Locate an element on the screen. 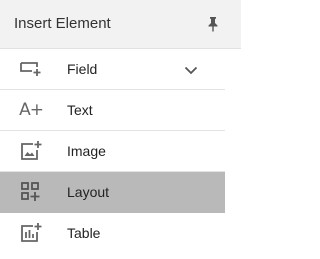 Image resolution: width=320 pixels, height=259 pixels. menu-item-label: Image is located at coordinates (86, 151).